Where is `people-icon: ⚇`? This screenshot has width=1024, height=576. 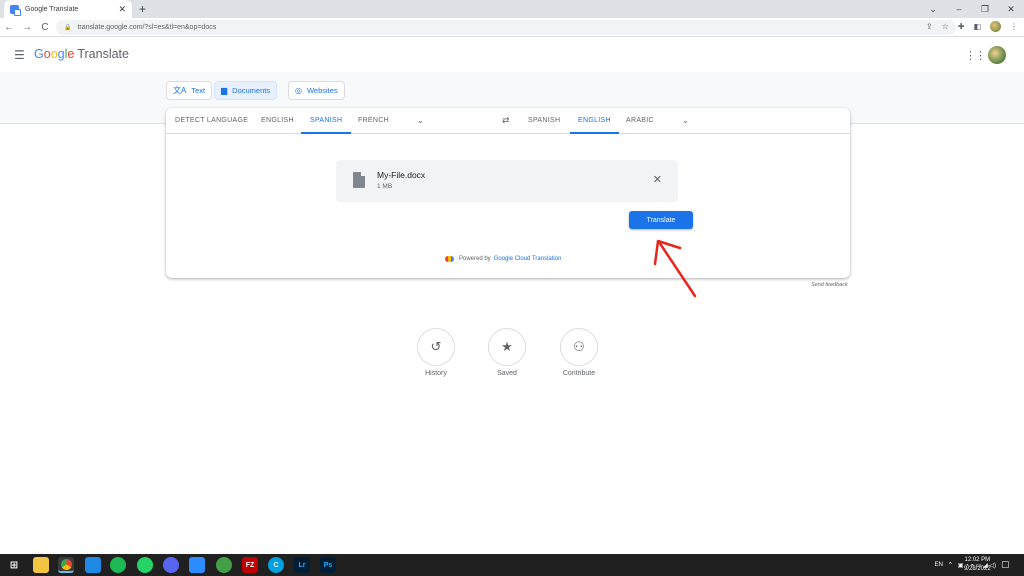 people-icon: ⚇ is located at coordinates (579, 347).